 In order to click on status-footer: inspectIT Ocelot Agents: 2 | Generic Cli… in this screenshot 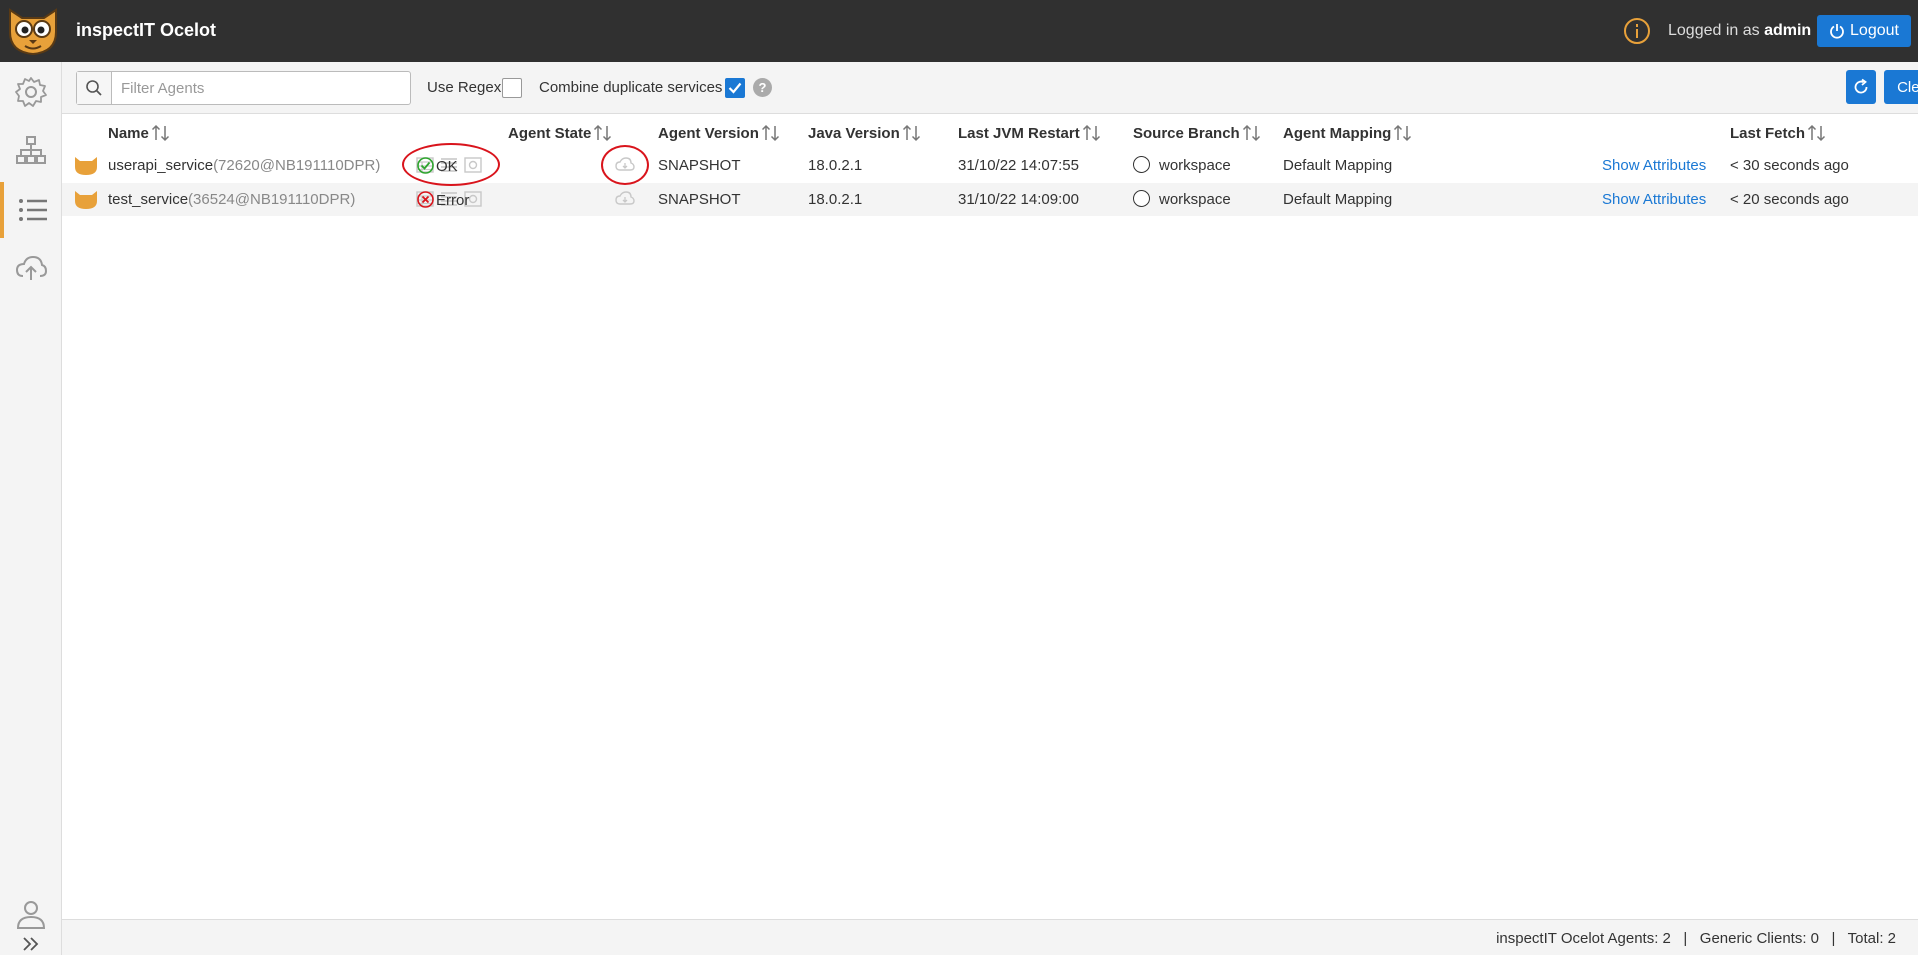, I will do `click(990, 937)`.